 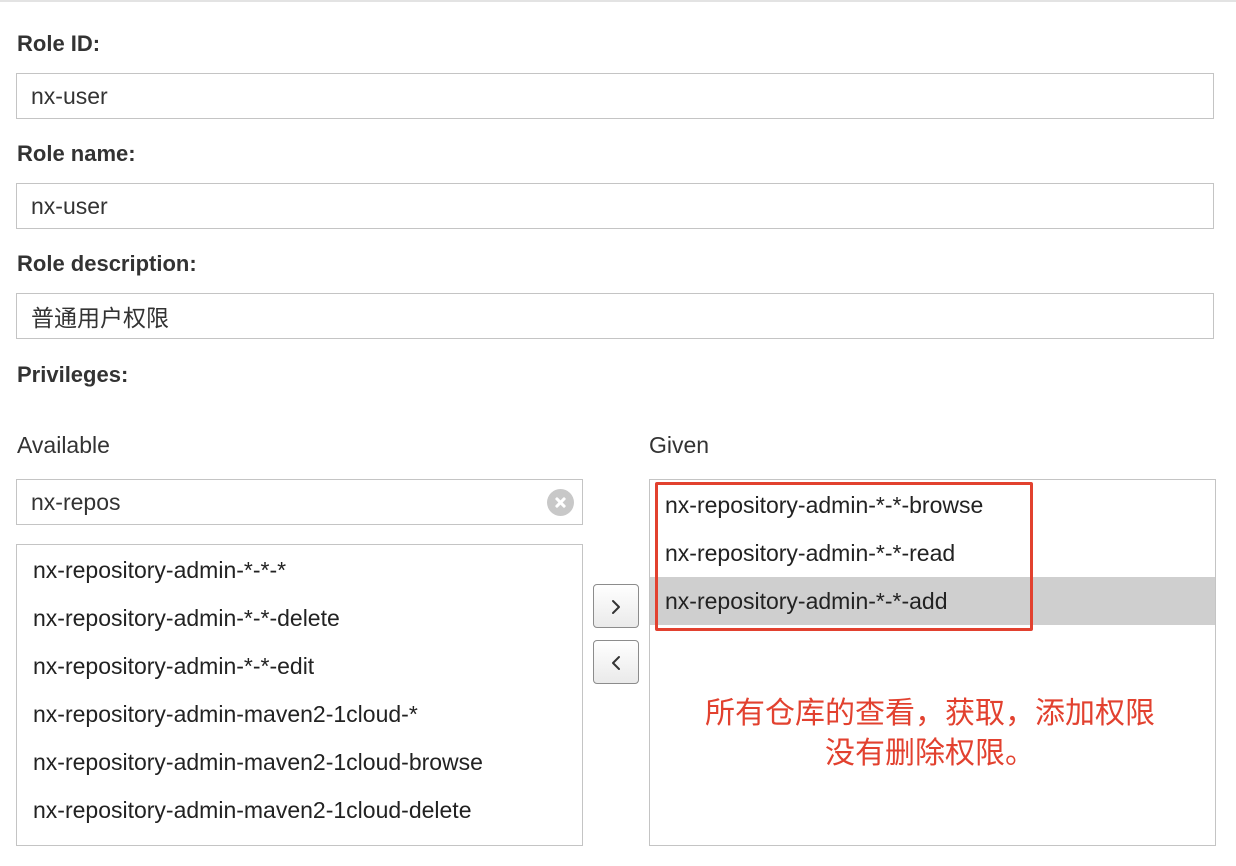 What do you see at coordinates (615, 316) in the screenshot?
I see `role-description-field` at bounding box center [615, 316].